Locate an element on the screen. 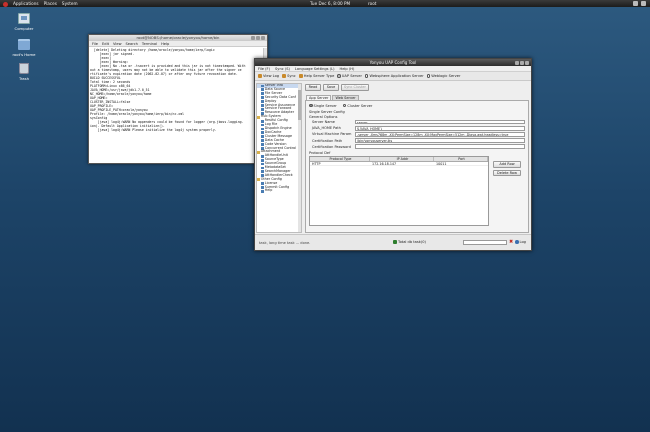  log-button: Log is located at coordinates (520, 242).